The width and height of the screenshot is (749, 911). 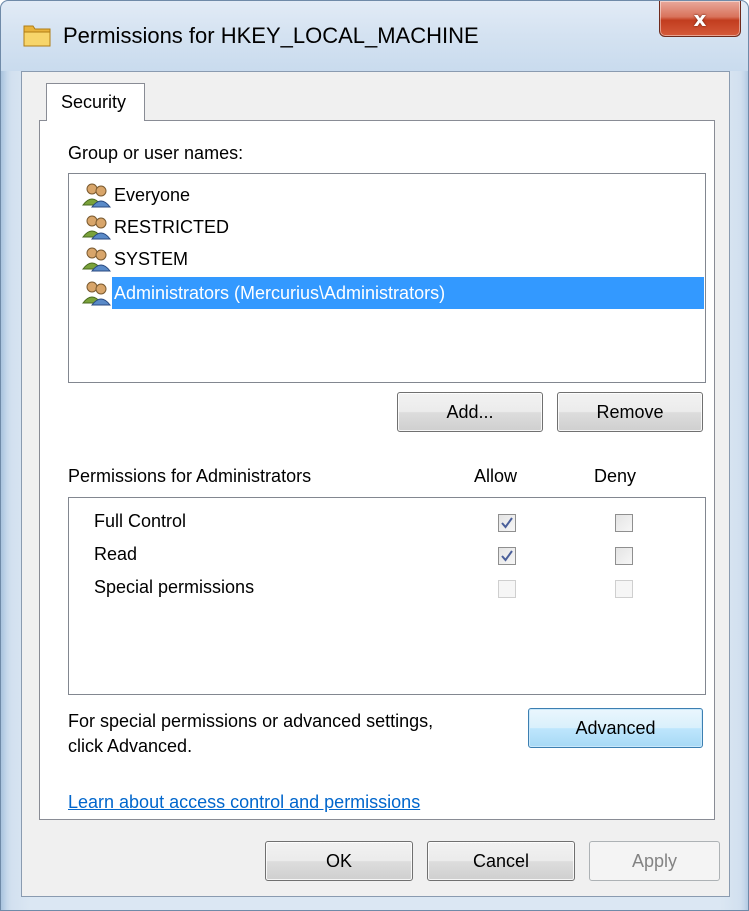 I want to click on list-item: Everyone, so click(x=138, y=195).